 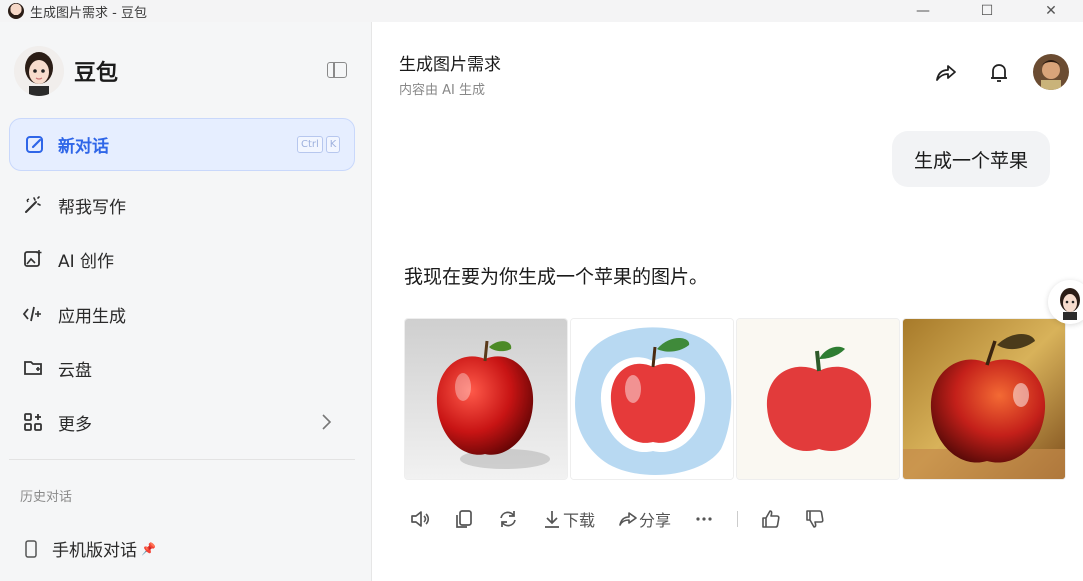 I want to click on thumbs-up-icon, so click(x=771, y=519).